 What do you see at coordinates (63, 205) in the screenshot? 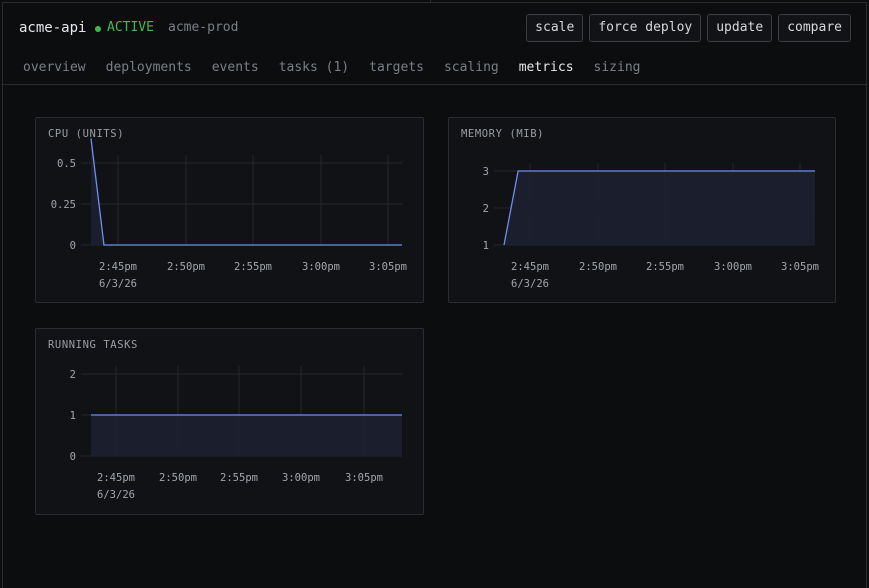
I see `y-tick-label: 0.25` at bounding box center [63, 205].